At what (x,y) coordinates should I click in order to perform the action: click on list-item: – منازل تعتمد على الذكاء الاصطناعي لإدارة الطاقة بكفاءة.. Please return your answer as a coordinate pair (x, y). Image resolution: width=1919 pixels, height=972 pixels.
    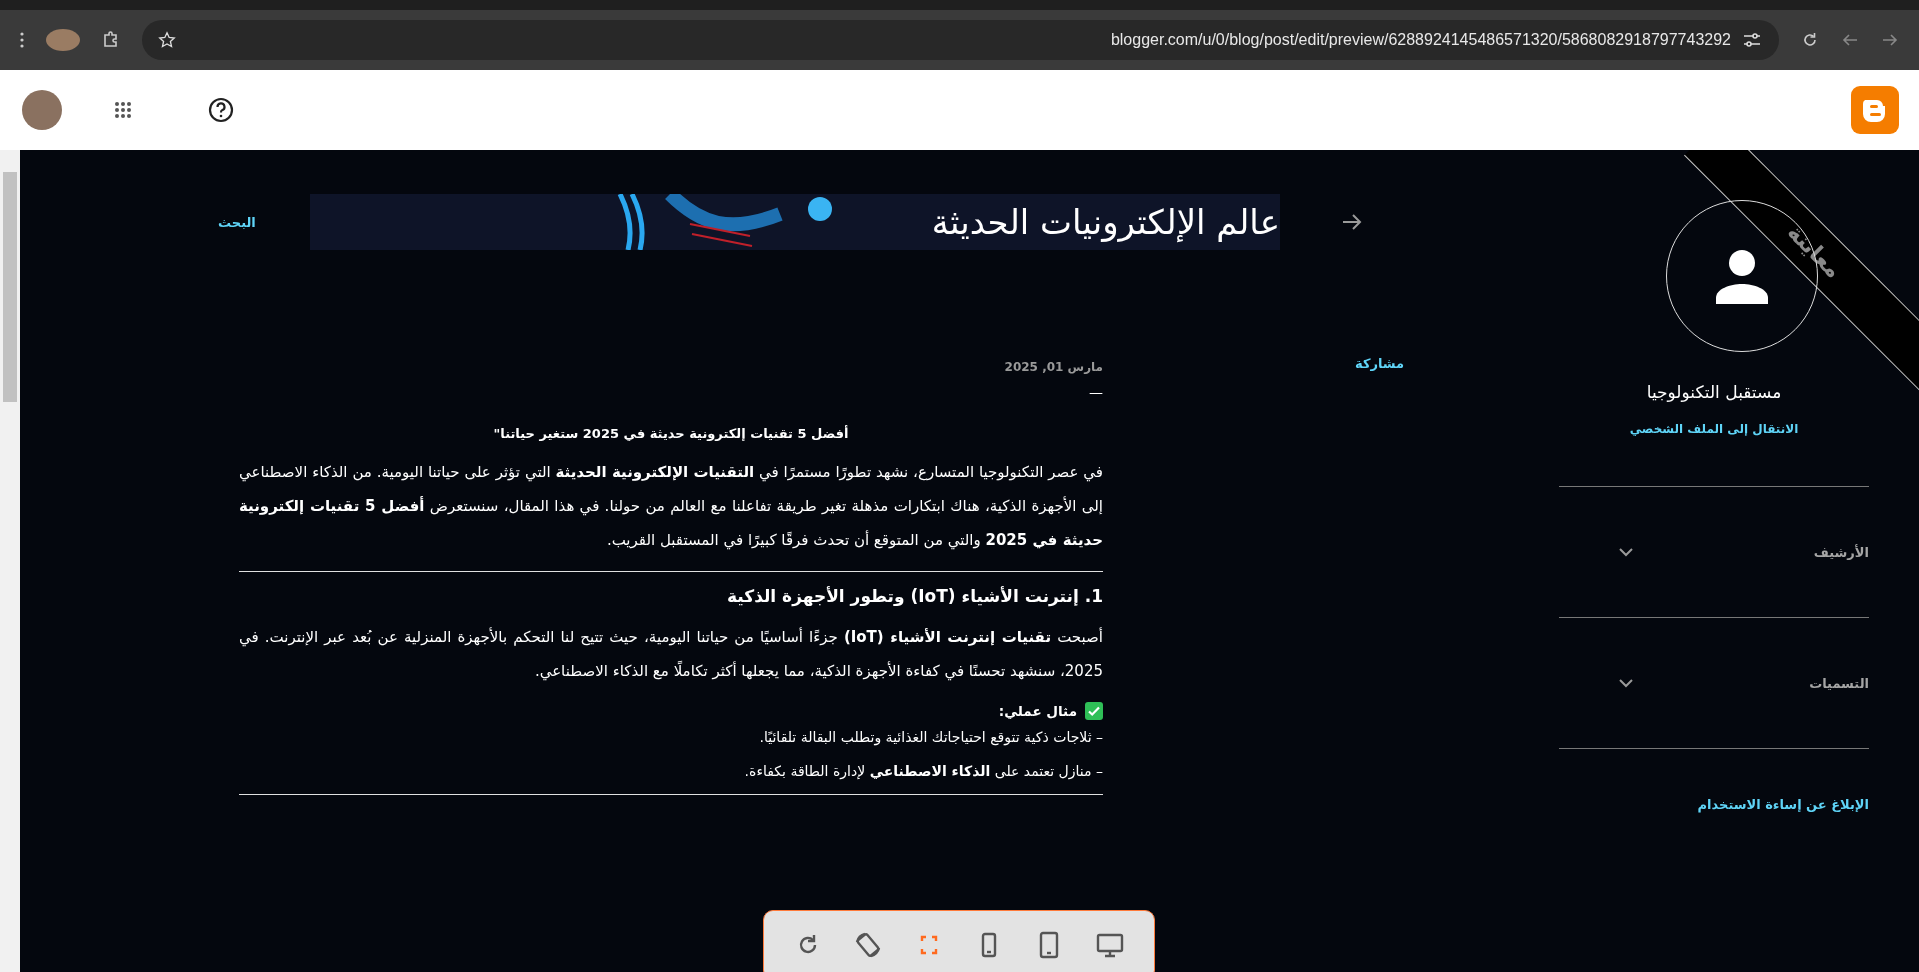
    Looking at the image, I should click on (923, 772).